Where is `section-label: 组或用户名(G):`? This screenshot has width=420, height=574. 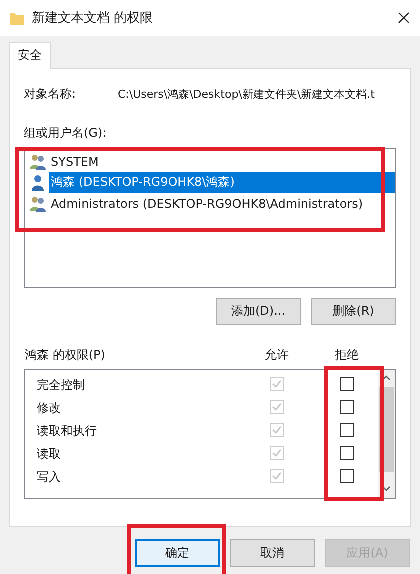 section-label: 组或用户名(G): is located at coordinates (66, 133).